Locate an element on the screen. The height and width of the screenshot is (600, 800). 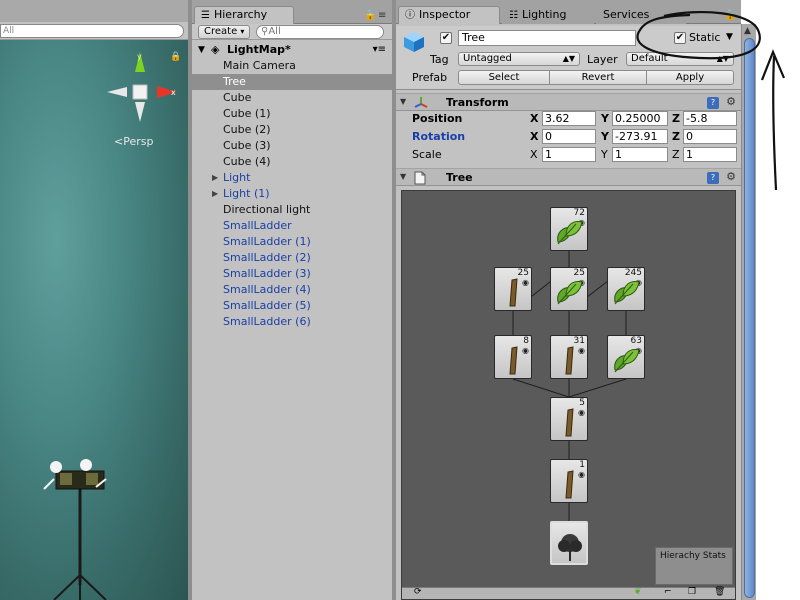
hierarchy-item: Tree is located at coordinates (292, 82).